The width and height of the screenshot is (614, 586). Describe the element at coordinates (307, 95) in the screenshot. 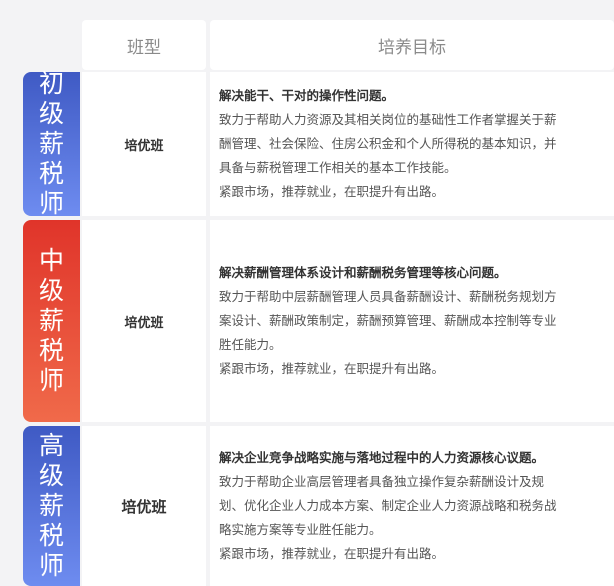

I see `goal-title: 解决能干、干对的操作性问题。` at that location.